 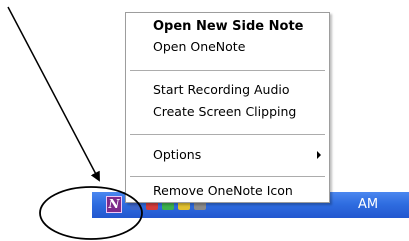 What do you see at coordinates (114, 204) in the screenshot?
I see `onenote-tray-icon: N` at bounding box center [114, 204].